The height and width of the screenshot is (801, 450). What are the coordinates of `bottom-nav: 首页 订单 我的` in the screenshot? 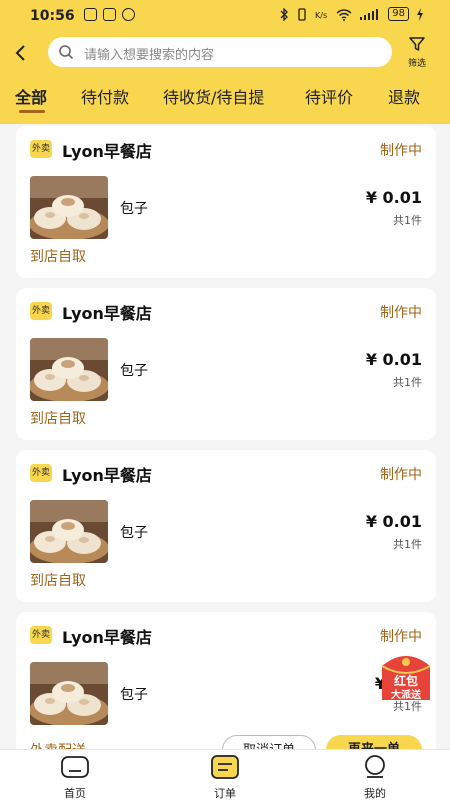 It's located at (225, 775).